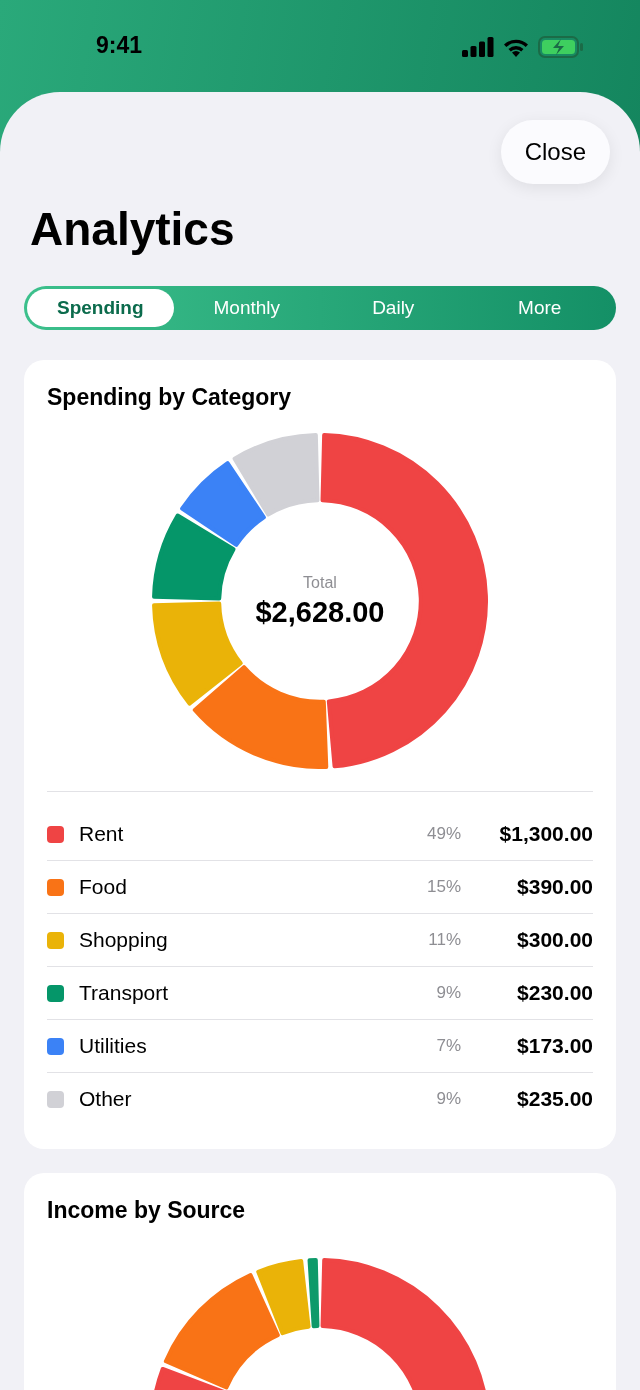 This screenshot has width=640, height=1390. I want to click on category-amount: $230.00, so click(554, 993).